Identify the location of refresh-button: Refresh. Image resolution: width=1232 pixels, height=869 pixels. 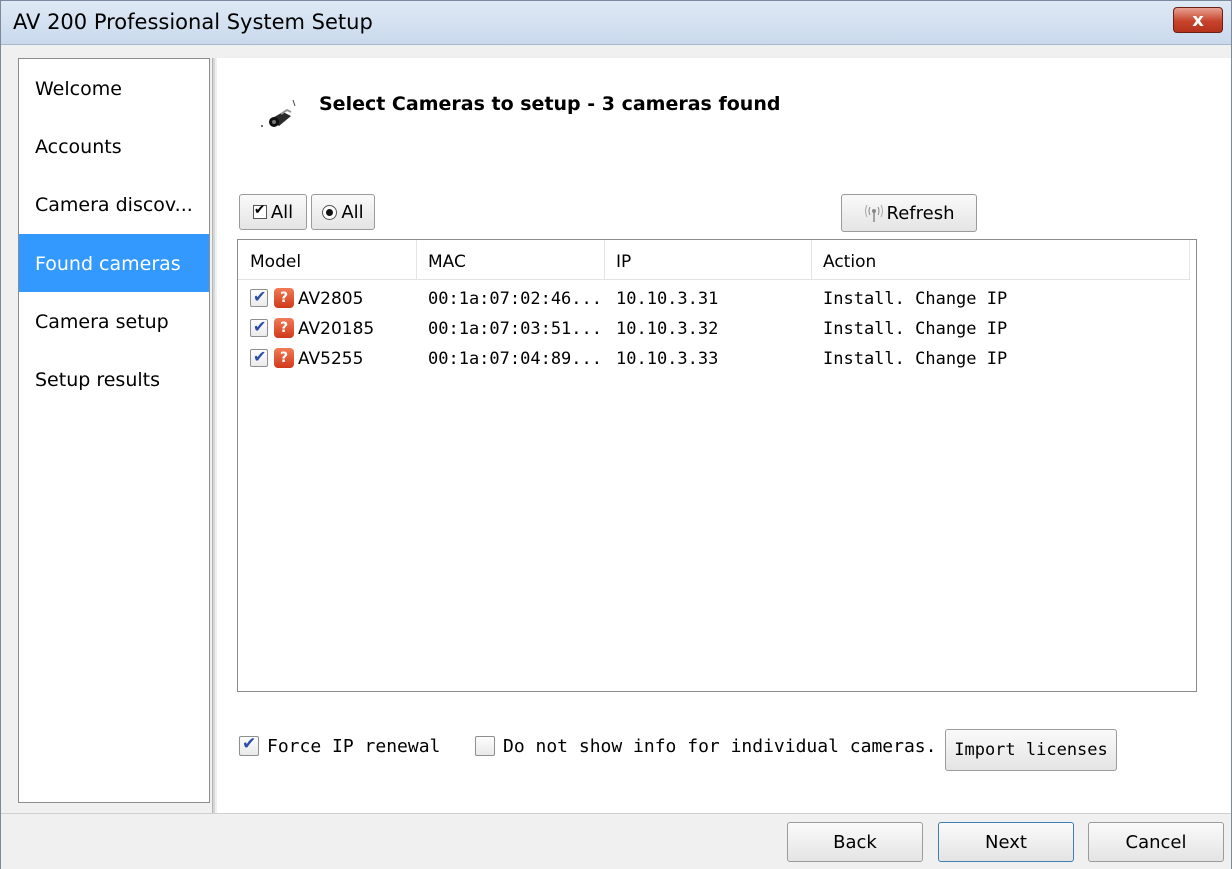
(909, 213).